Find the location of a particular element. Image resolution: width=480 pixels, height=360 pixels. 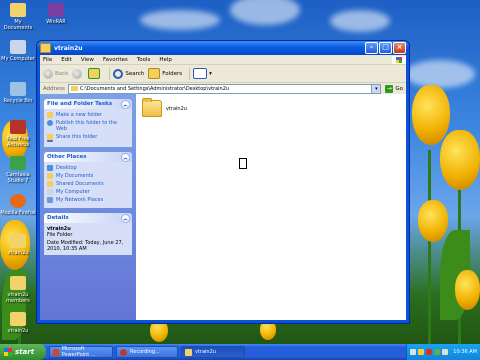

taskbar-button-vtrain2u: vtrain2u is located at coordinates (213, 352).